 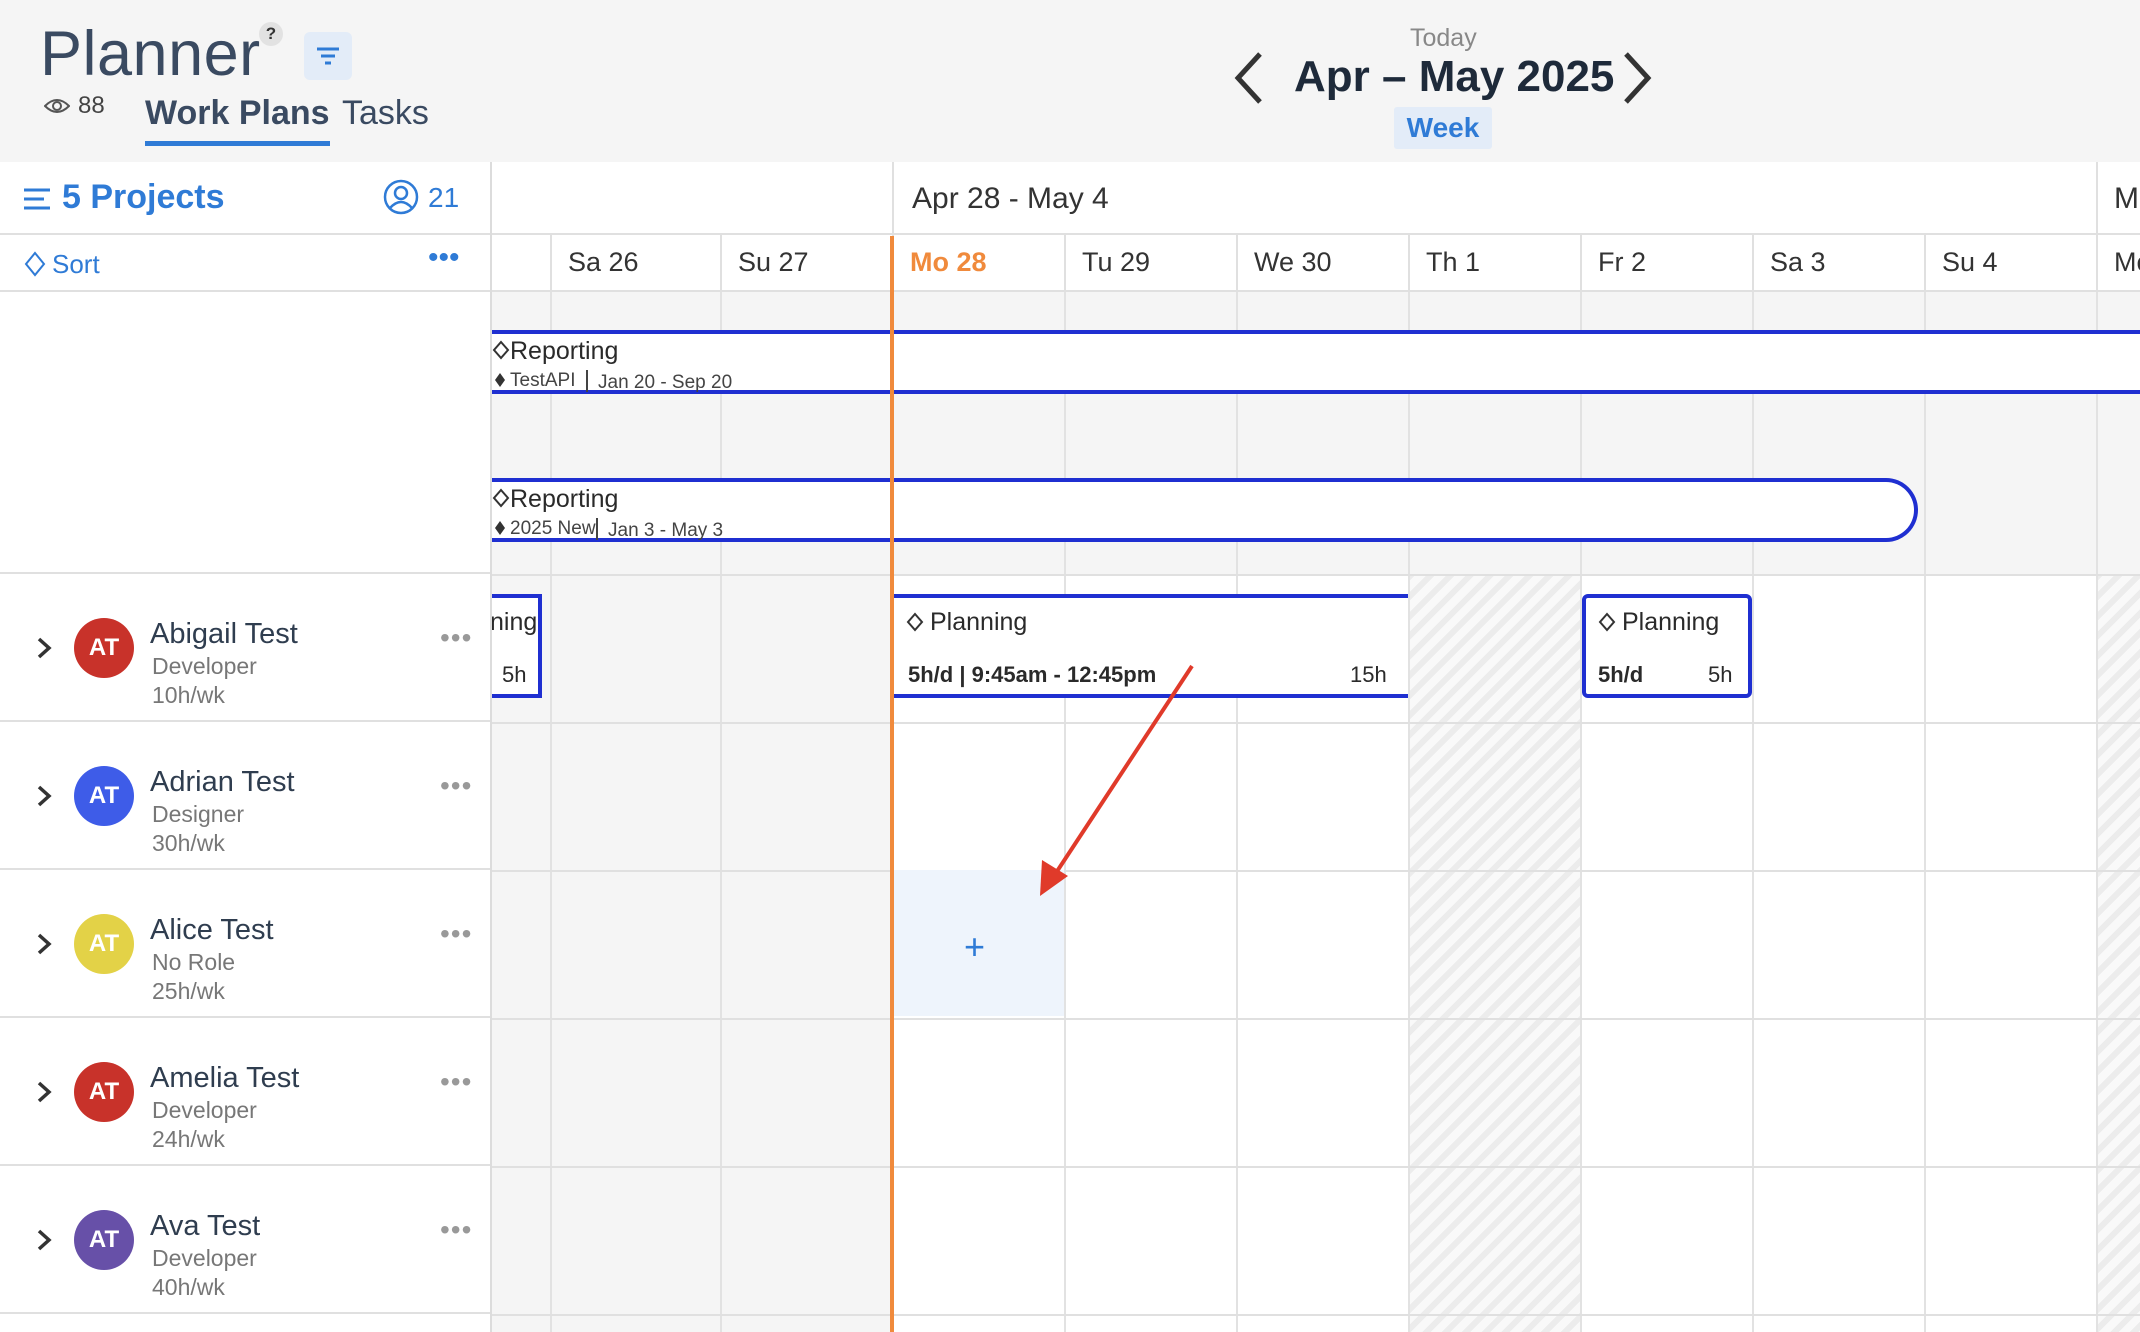 I want to click on person-row: AT Adrian Test Designer 30h/wk •••, so click(x=245, y=796).